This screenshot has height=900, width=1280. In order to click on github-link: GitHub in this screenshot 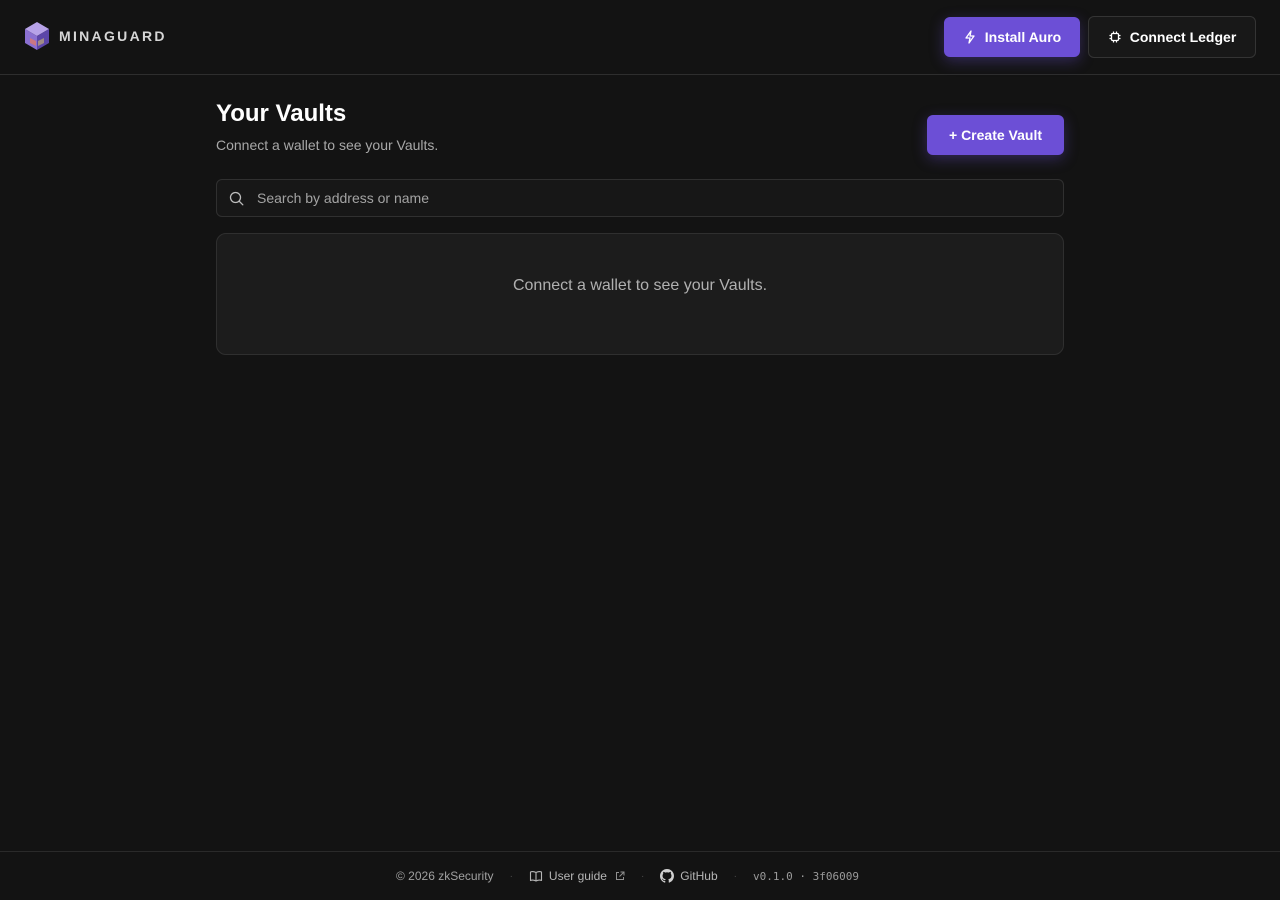, I will do `click(689, 876)`.